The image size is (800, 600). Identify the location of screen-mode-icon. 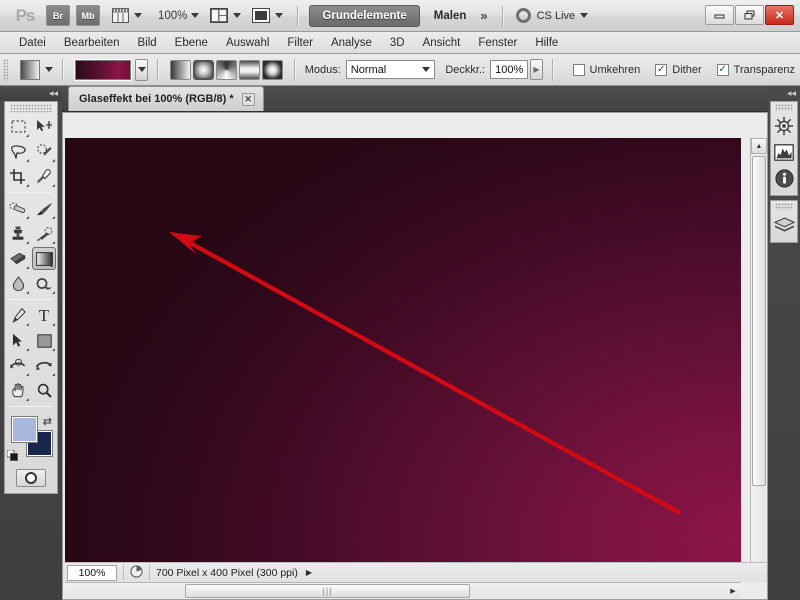
(261, 16).